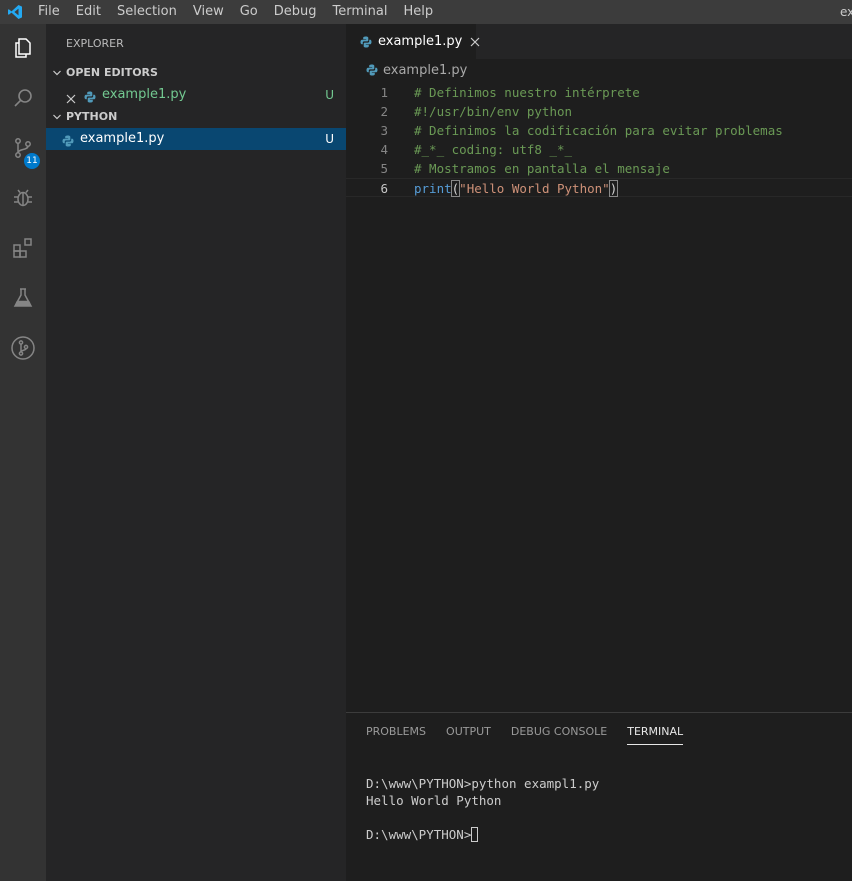  I want to click on sidebar-title: EXPLORER, so click(95, 43).